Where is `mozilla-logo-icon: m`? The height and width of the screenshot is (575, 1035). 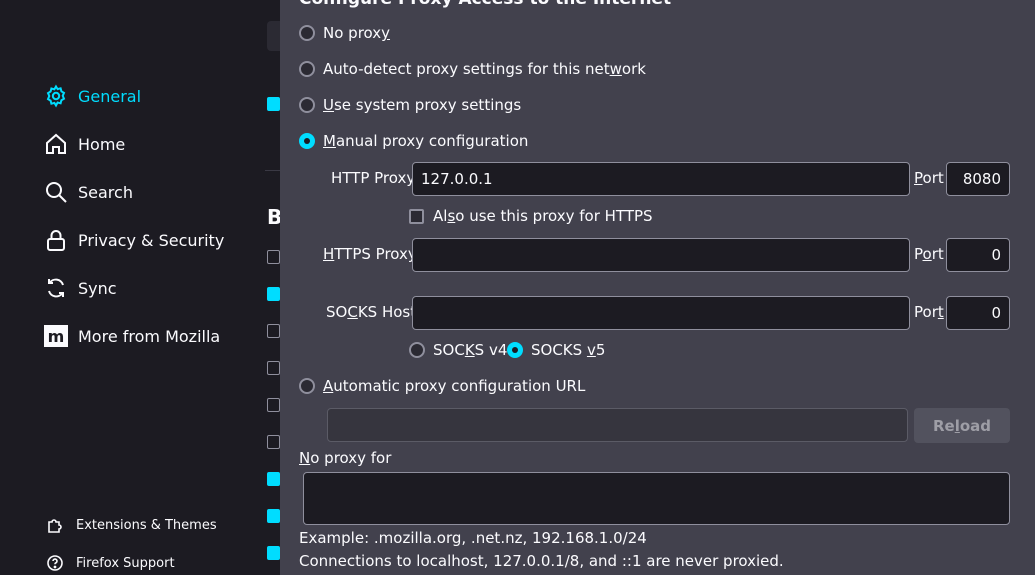
mozilla-logo-icon: m is located at coordinates (56, 336).